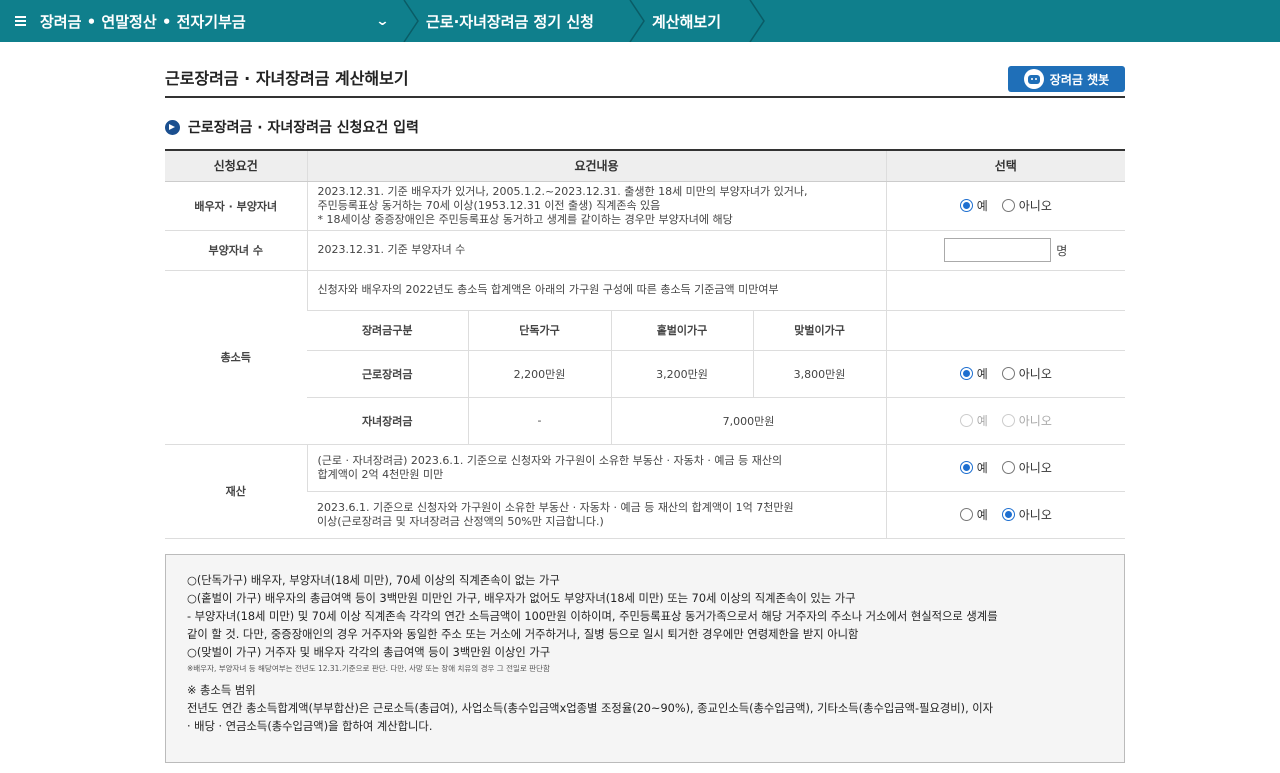 This screenshot has width=1280, height=773. I want to click on table-row: 근로장려금 2,200만원 3,200만원 3,800만원 예 아니오, so click(645, 374).